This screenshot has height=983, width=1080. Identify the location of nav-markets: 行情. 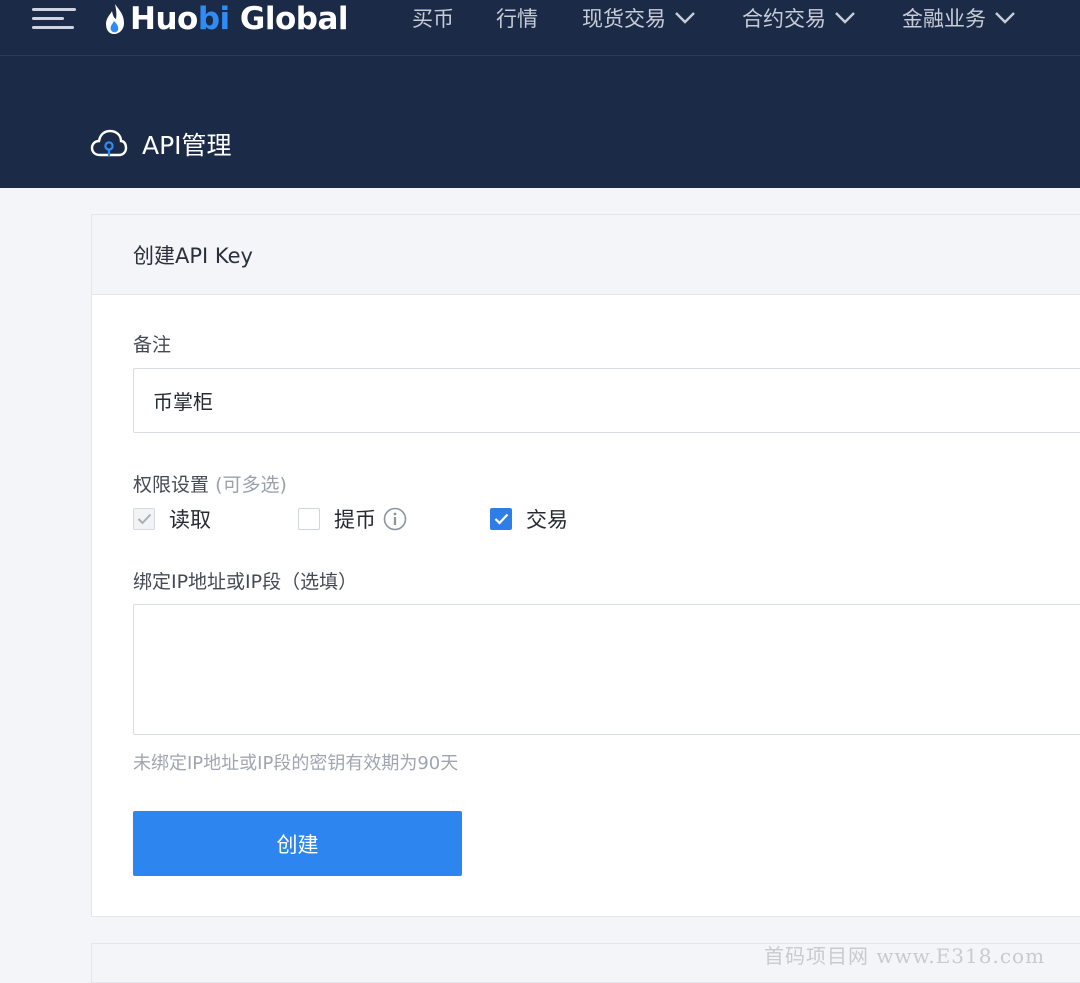
(517, 18).